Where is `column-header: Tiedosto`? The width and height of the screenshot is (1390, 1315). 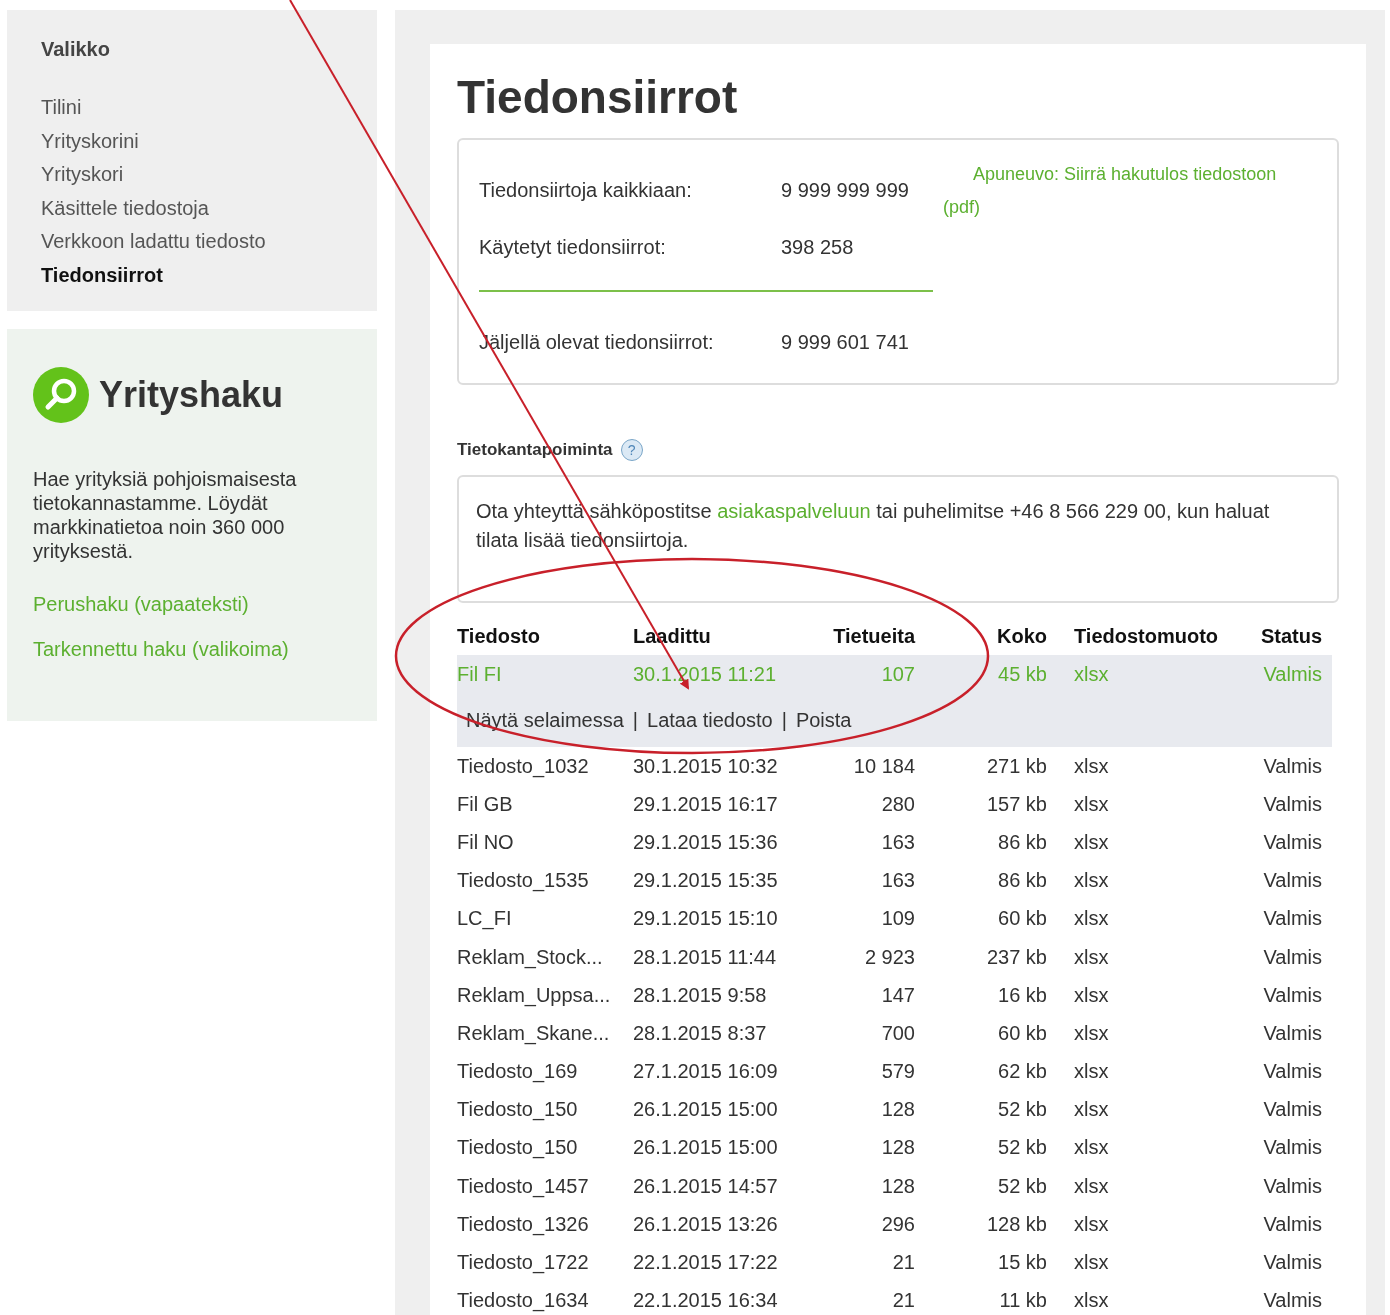
column-header: Tiedosto is located at coordinates (545, 636).